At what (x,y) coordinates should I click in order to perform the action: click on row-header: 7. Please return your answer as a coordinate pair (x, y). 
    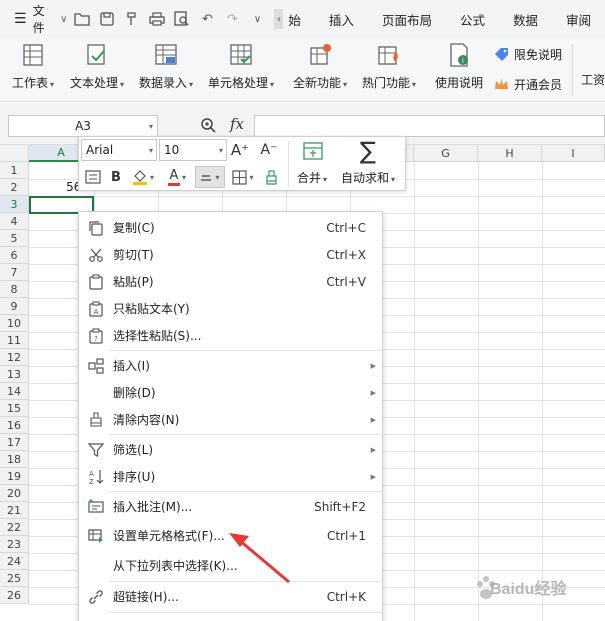
    Looking at the image, I should click on (14, 272).